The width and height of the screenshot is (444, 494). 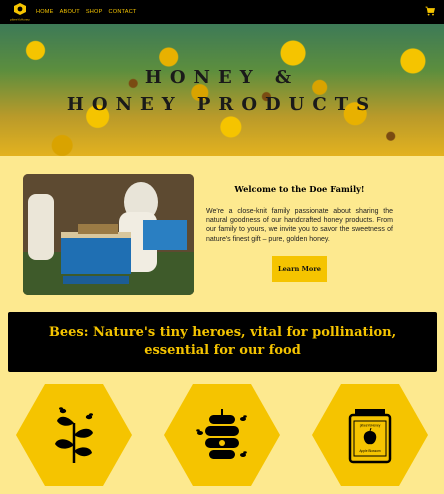 I want to click on jar-label-top: pibeeYoHoney, so click(x=370, y=426).